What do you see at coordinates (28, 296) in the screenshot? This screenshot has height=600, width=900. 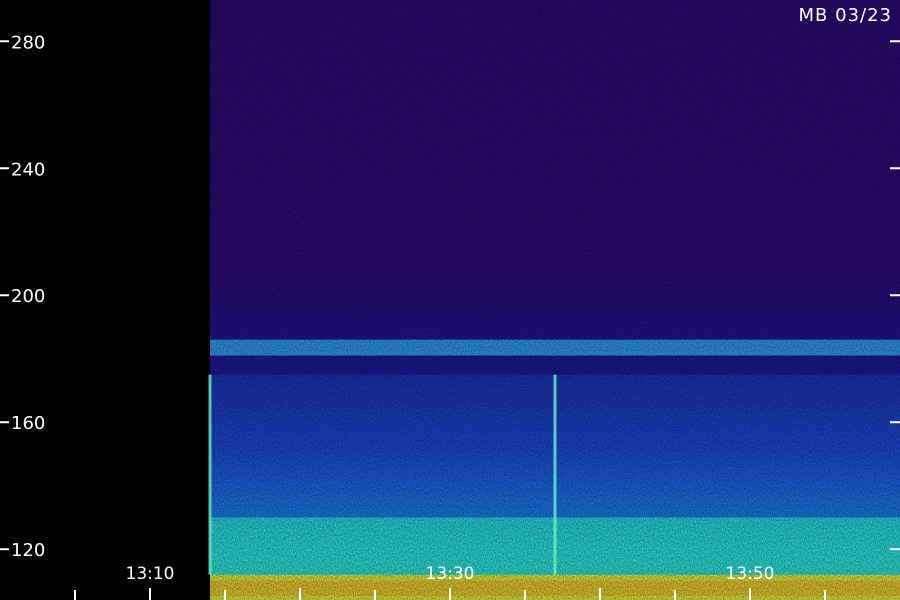 I see `y-tick-label: 200` at bounding box center [28, 296].